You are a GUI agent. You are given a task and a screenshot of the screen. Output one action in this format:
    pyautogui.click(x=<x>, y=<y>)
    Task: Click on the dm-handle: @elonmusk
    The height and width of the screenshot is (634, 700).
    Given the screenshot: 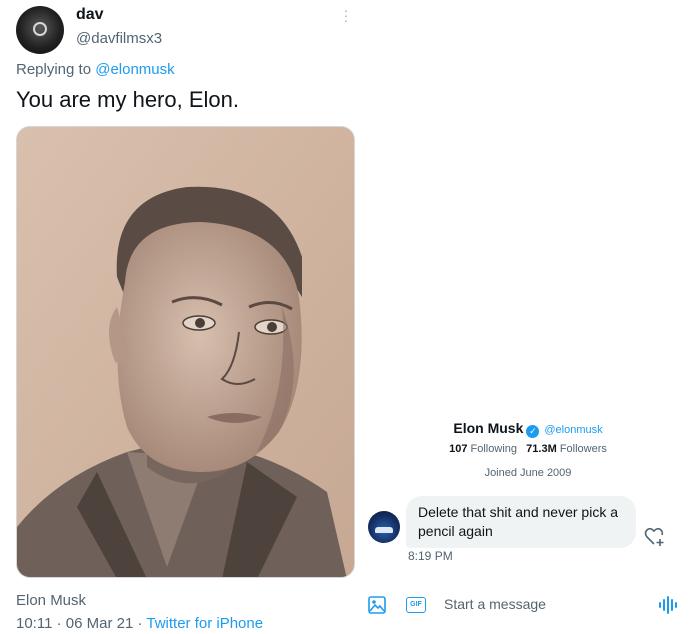 What is the action you would take?
    pyautogui.click(x=573, y=430)
    